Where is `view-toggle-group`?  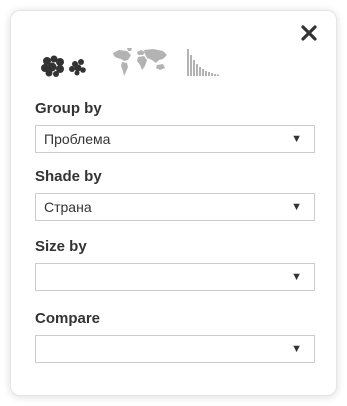 view-toggle-group is located at coordinates (130, 59).